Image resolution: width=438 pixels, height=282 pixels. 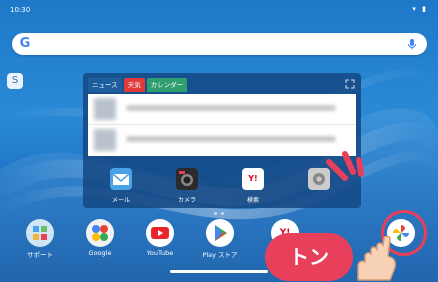 What do you see at coordinates (160, 253) in the screenshot?
I see `dock-app-label: YouTube` at bounding box center [160, 253].